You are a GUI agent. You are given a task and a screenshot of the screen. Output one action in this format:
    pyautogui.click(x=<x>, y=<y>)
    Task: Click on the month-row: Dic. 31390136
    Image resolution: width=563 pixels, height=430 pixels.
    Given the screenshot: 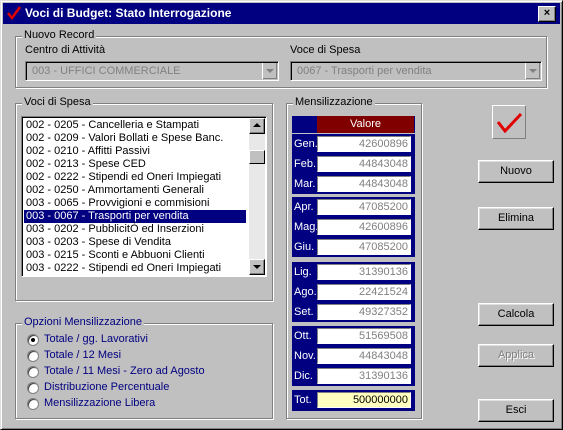 What is the action you would take?
    pyautogui.click(x=353, y=376)
    